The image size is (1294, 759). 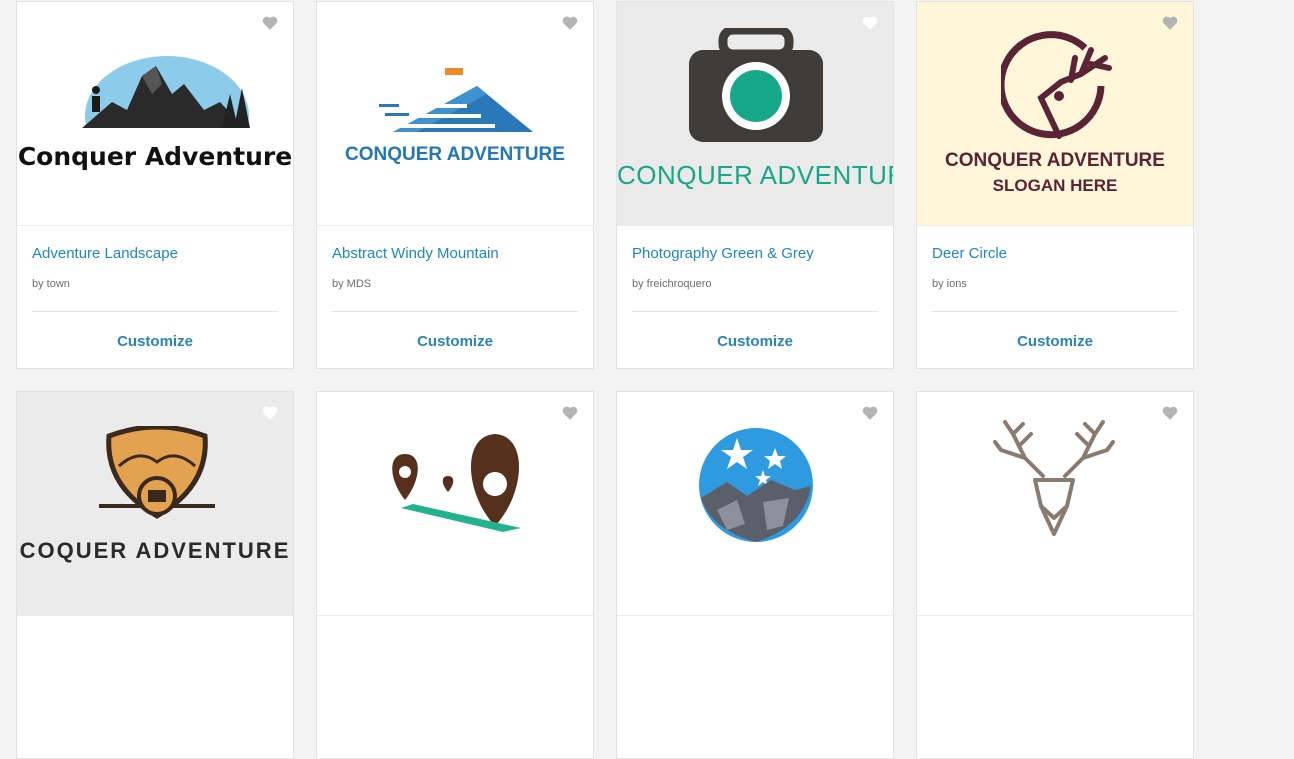 What do you see at coordinates (969, 253) in the screenshot?
I see `template-title: Deer Circle` at bounding box center [969, 253].